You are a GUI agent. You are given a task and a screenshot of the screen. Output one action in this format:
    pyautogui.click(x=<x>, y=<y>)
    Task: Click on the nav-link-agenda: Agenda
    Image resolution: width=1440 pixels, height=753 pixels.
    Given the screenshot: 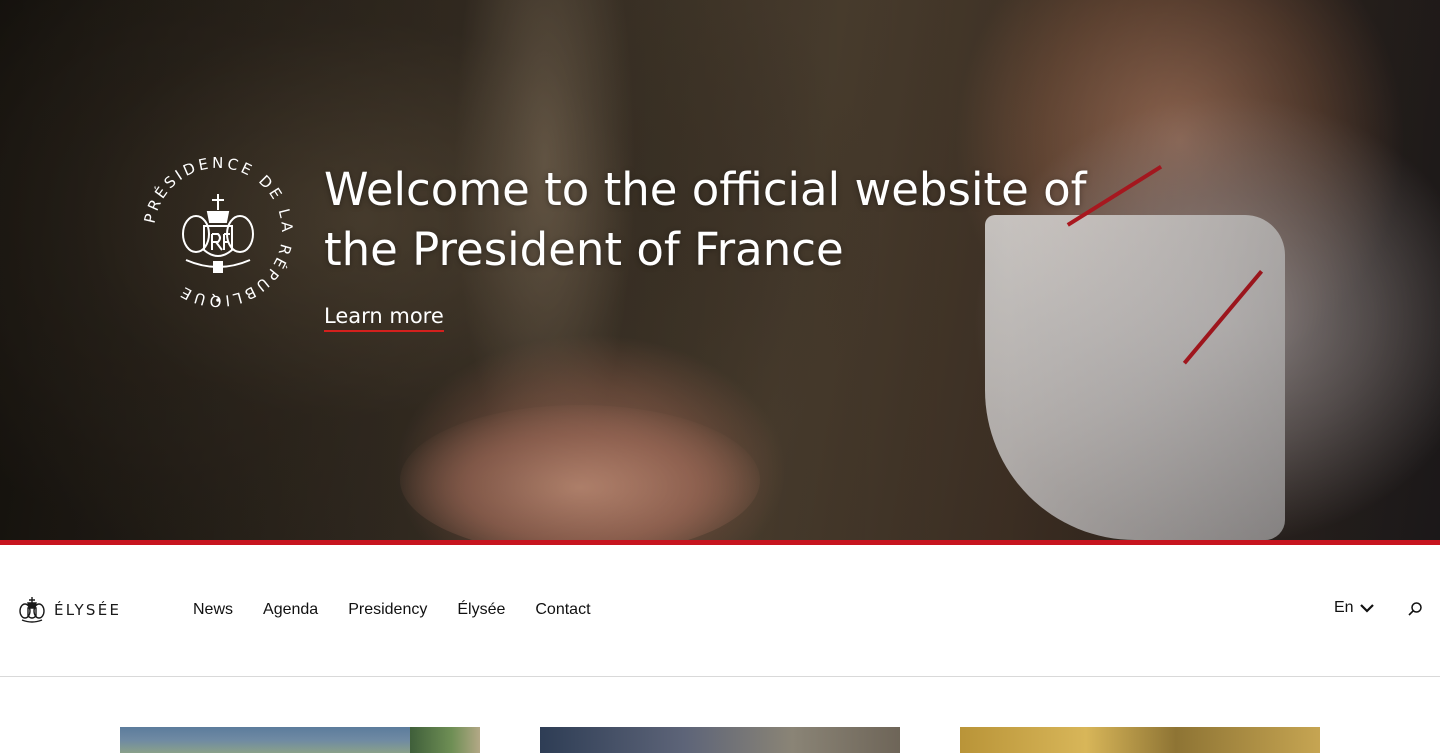 What is the action you would take?
    pyautogui.click(x=290, y=609)
    